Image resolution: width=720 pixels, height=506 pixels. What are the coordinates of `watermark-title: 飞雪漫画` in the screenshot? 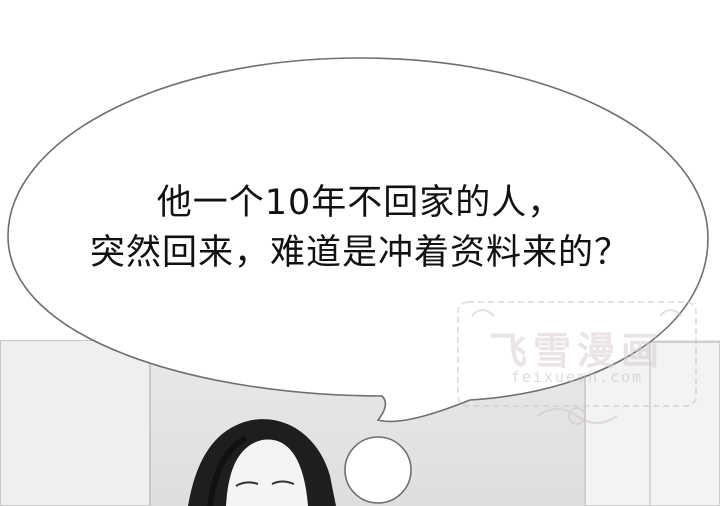 It's located at (576, 351).